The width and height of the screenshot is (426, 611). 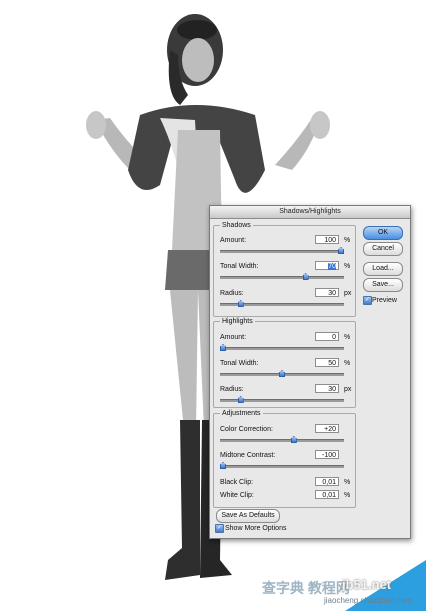 I want to click on midtone-contrast-thumb, so click(x=223, y=465).